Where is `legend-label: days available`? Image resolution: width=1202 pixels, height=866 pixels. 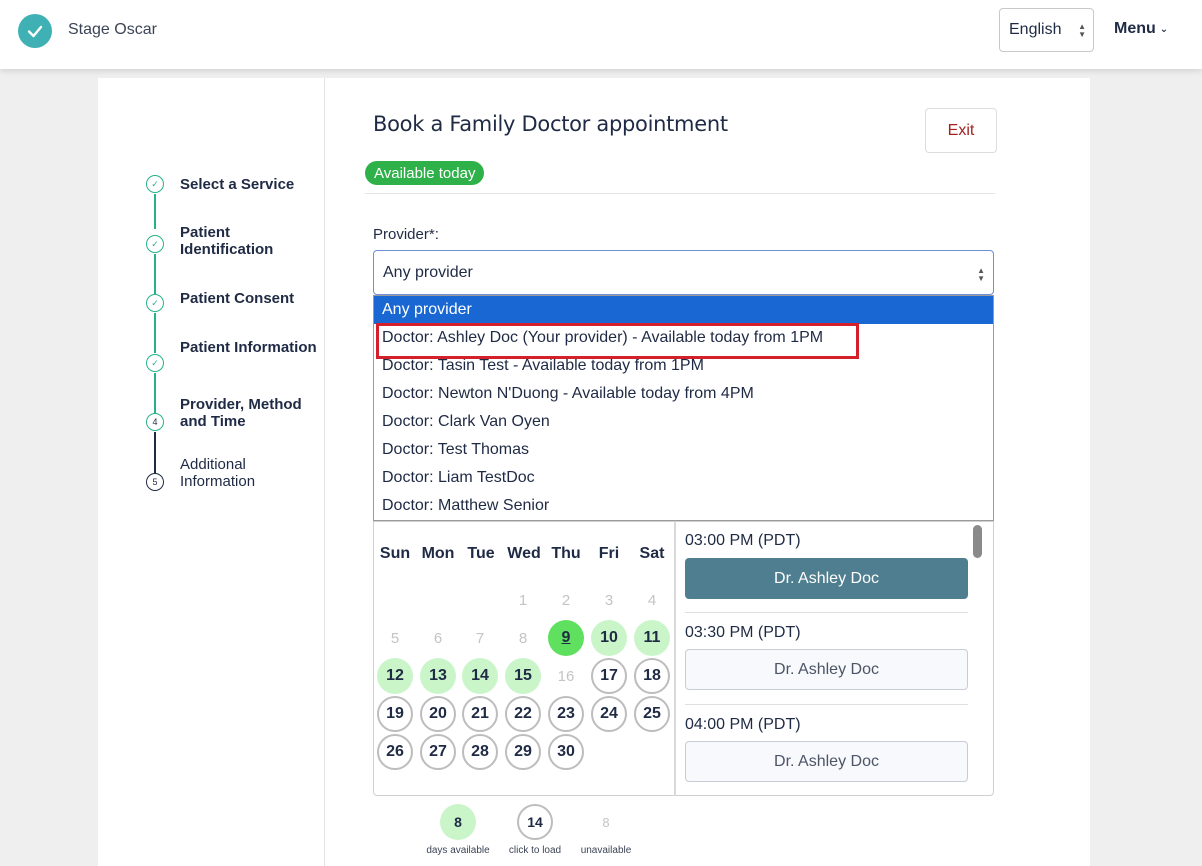 legend-label: days available is located at coordinates (458, 850).